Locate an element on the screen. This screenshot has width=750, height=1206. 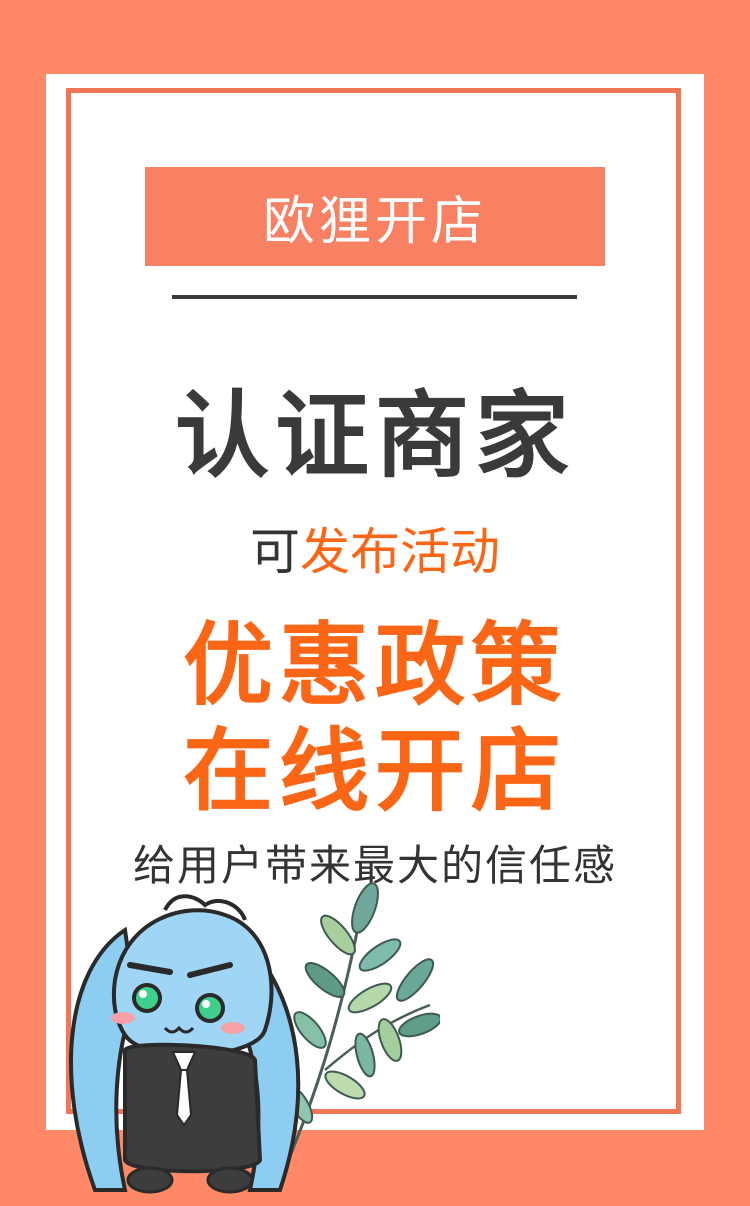
headline: 认证商家 is located at coordinates (374, 436).